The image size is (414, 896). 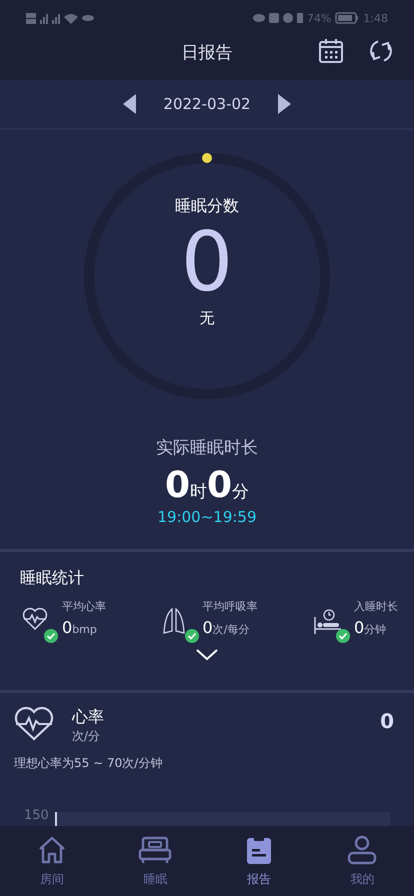 What do you see at coordinates (207, 655) in the screenshot?
I see `expand-chevron-button` at bounding box center [207, 655].